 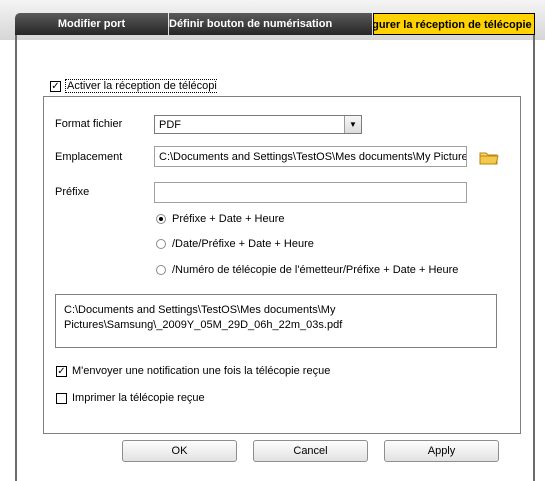 I want to click on format-select: PDF ▼, so click(x=258, y=124).